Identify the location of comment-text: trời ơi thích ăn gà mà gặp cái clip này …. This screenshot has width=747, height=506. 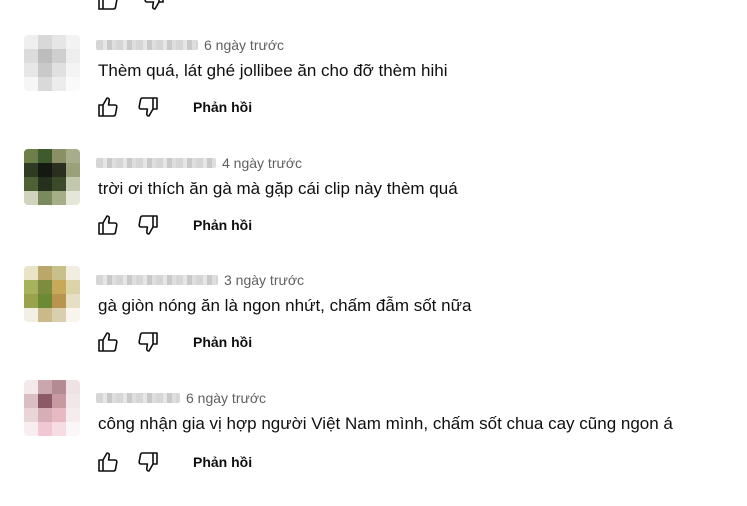
(278, 188).